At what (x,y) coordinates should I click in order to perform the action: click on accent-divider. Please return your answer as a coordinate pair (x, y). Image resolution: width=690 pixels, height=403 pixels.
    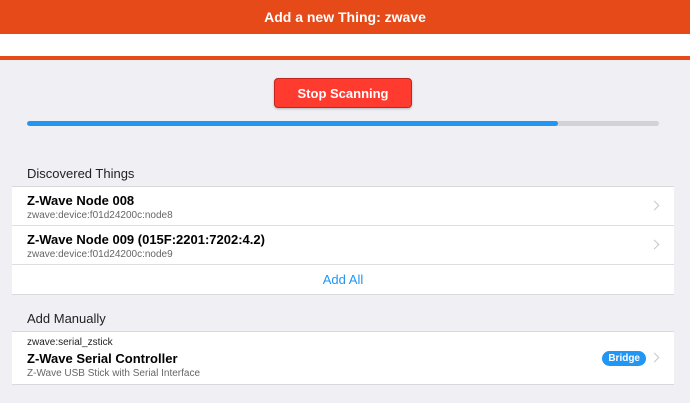
    Looking at the image, I should click on (345, 58).